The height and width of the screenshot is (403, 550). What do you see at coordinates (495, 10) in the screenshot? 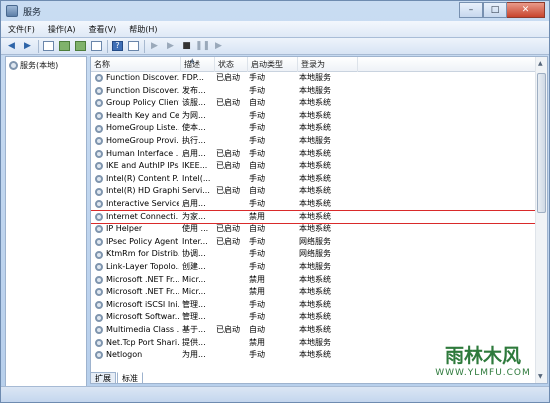
I see `maximize-button: □` at bounding box center [495, 10].